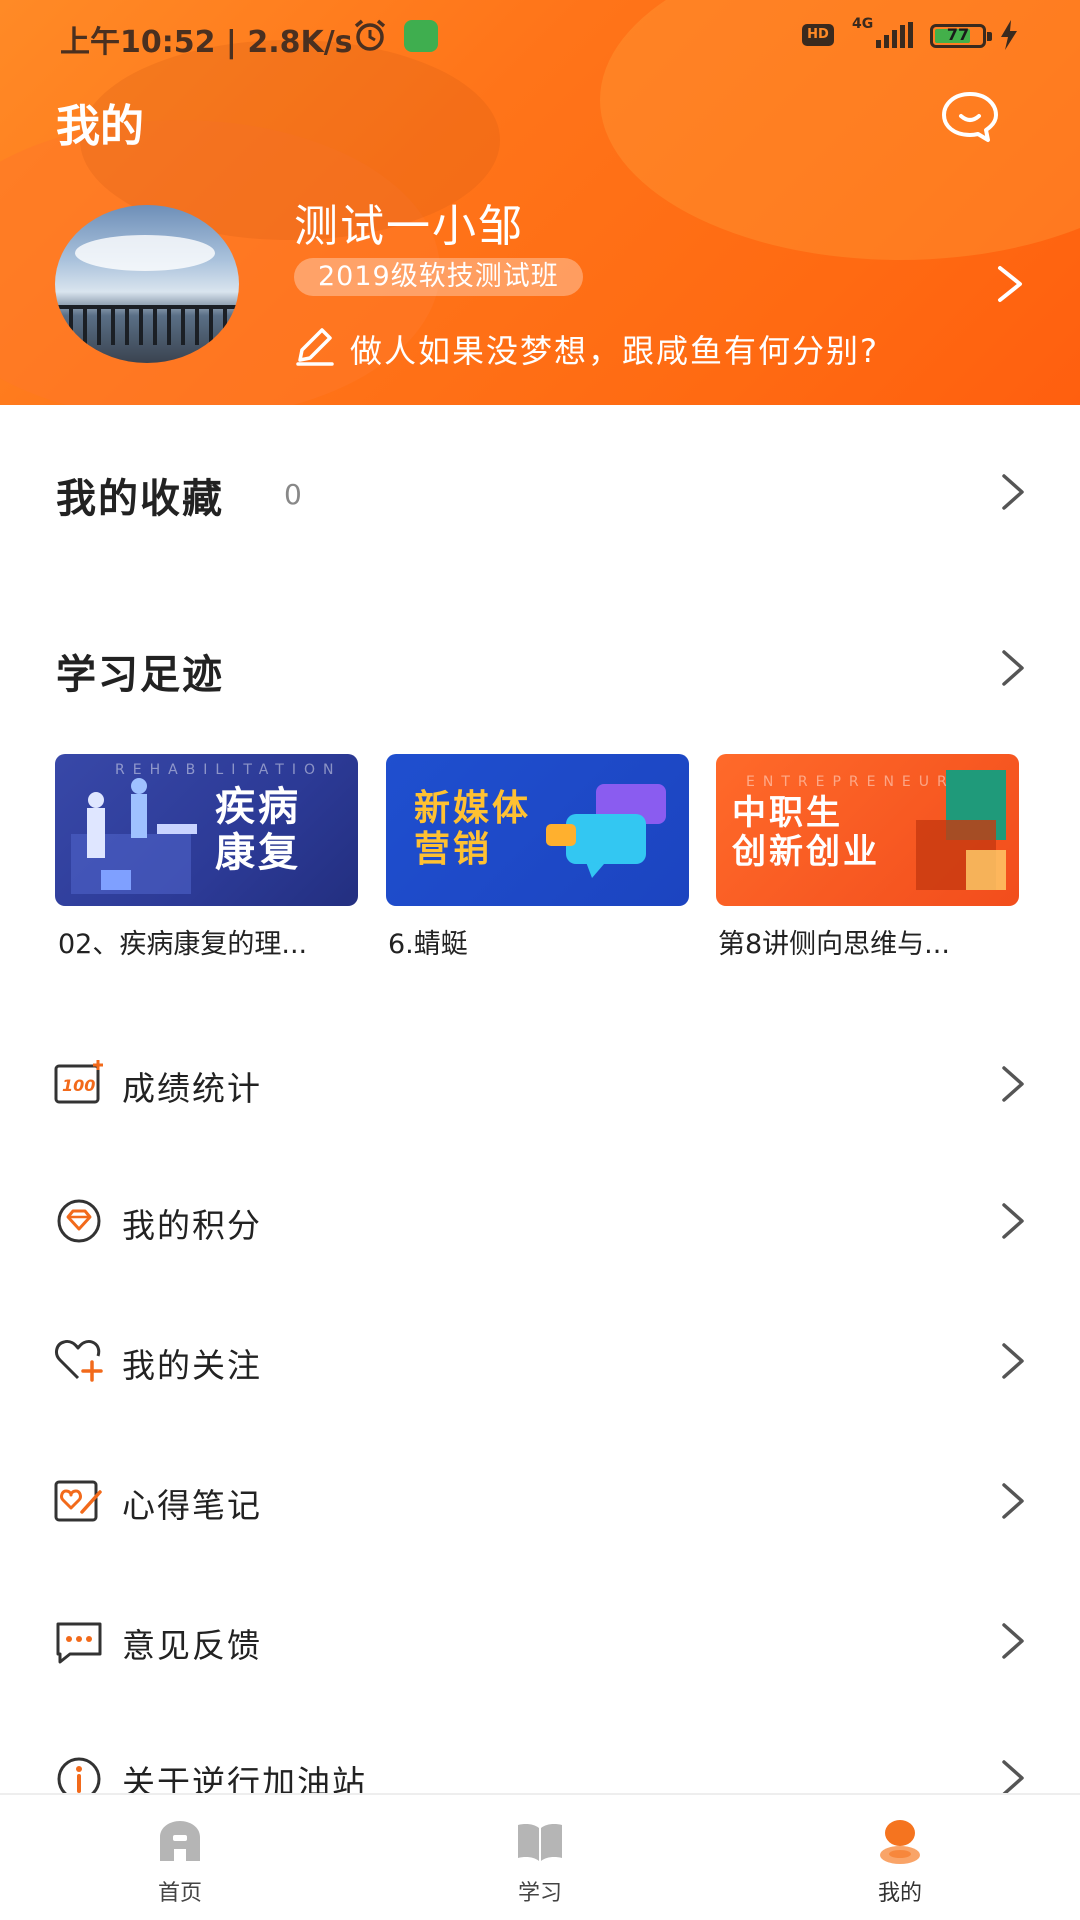 This screenshot has height=1920, width=1080. What do you see at coordinates (192, 1365) in the screenshot?
I see `menu-label: 我的关注` at bounding box center [192, 1365].